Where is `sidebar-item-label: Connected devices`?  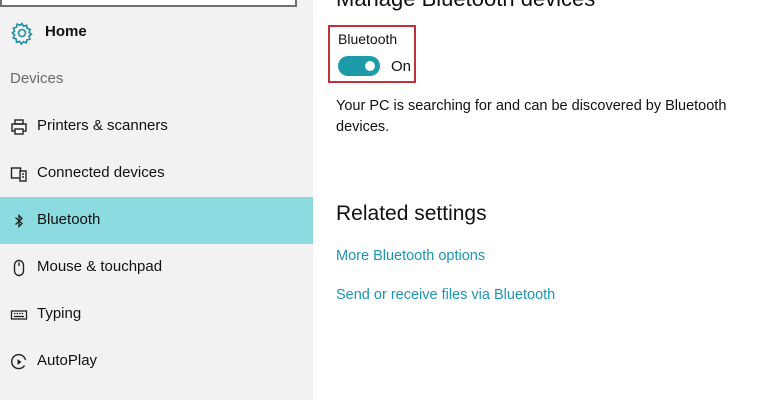
sidebar-item-label: Connected devices is located at coordinates (101, 172).